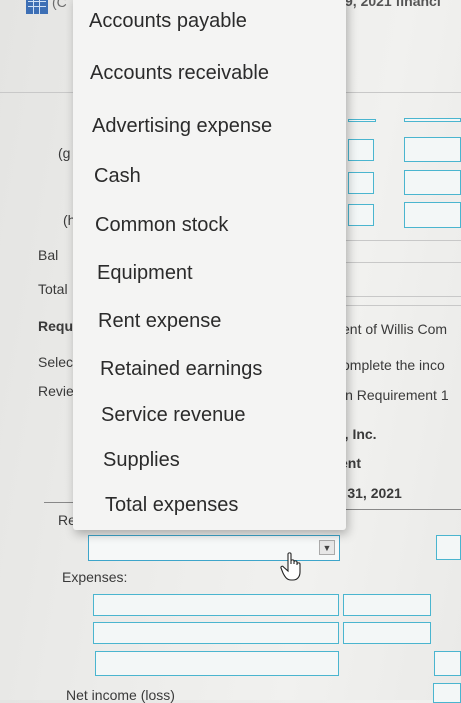 This screenshot has height=703, width=461. I want to click on net-income-field, so click(447, 693).